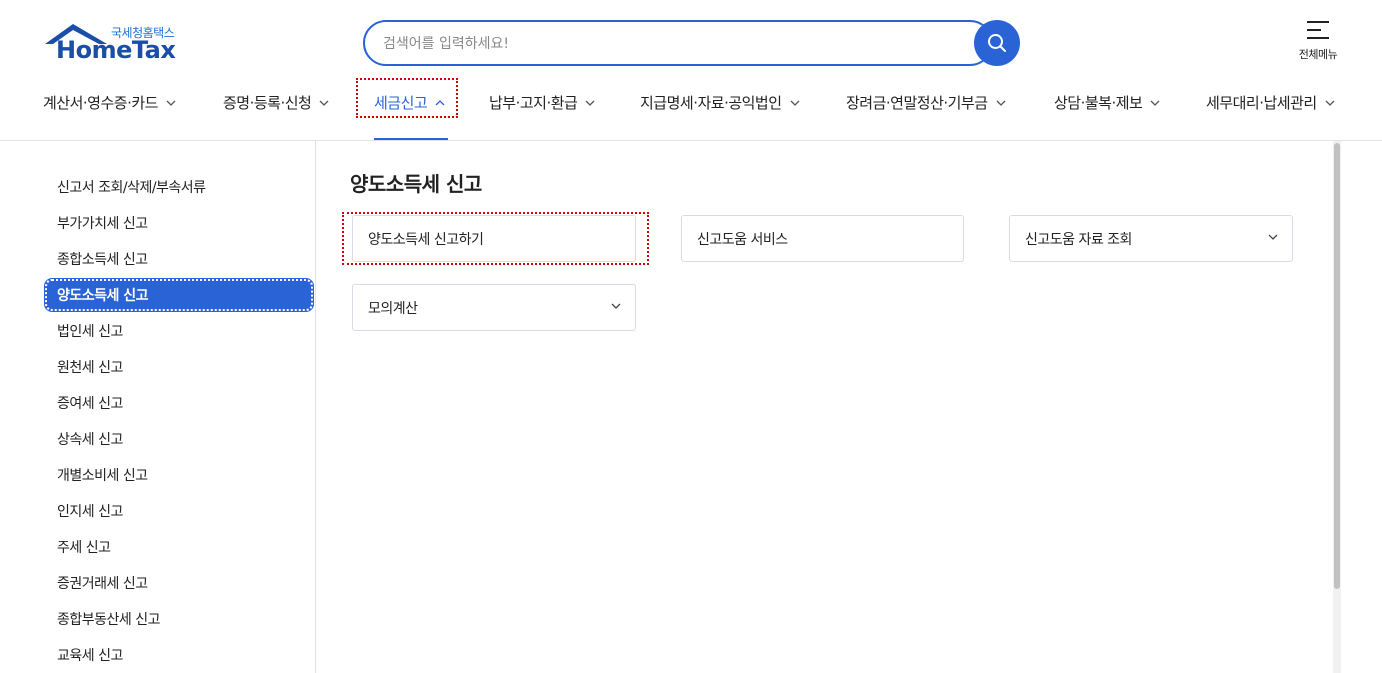  Describe the element at coordinates (90, 655) in the screenshot. I see `sidebar-item-education: 교육세 신고` at that location.